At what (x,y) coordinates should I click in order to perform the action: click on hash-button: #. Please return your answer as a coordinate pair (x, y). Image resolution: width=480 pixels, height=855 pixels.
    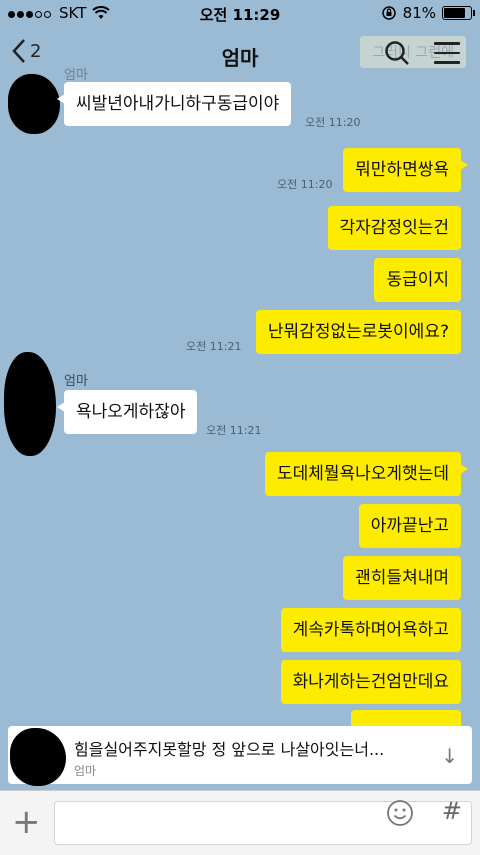
    Looking at the image, I should click on (452, 811).